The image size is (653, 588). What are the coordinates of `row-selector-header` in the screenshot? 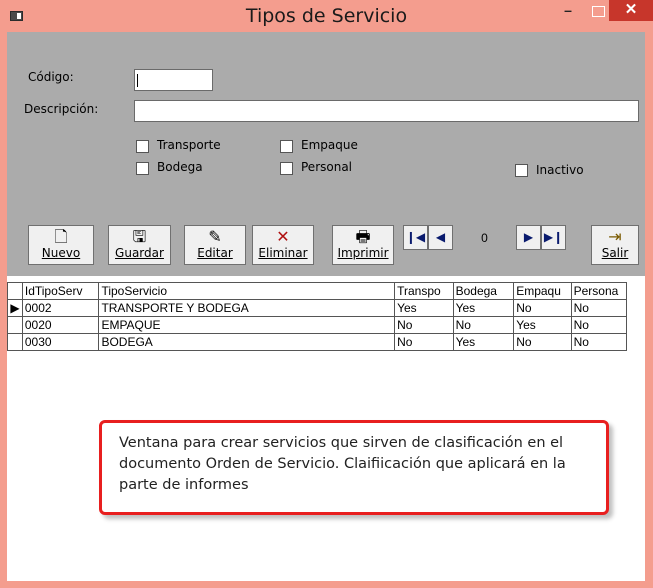 It's located at (15, 291).